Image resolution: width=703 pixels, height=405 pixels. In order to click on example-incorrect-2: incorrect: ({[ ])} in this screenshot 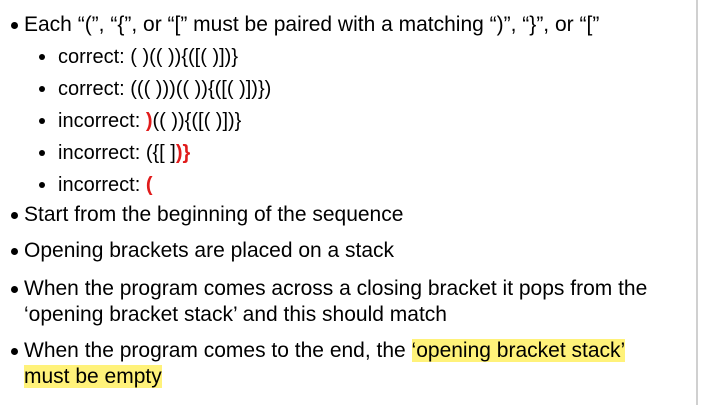, I will do `click(124, 153)`.